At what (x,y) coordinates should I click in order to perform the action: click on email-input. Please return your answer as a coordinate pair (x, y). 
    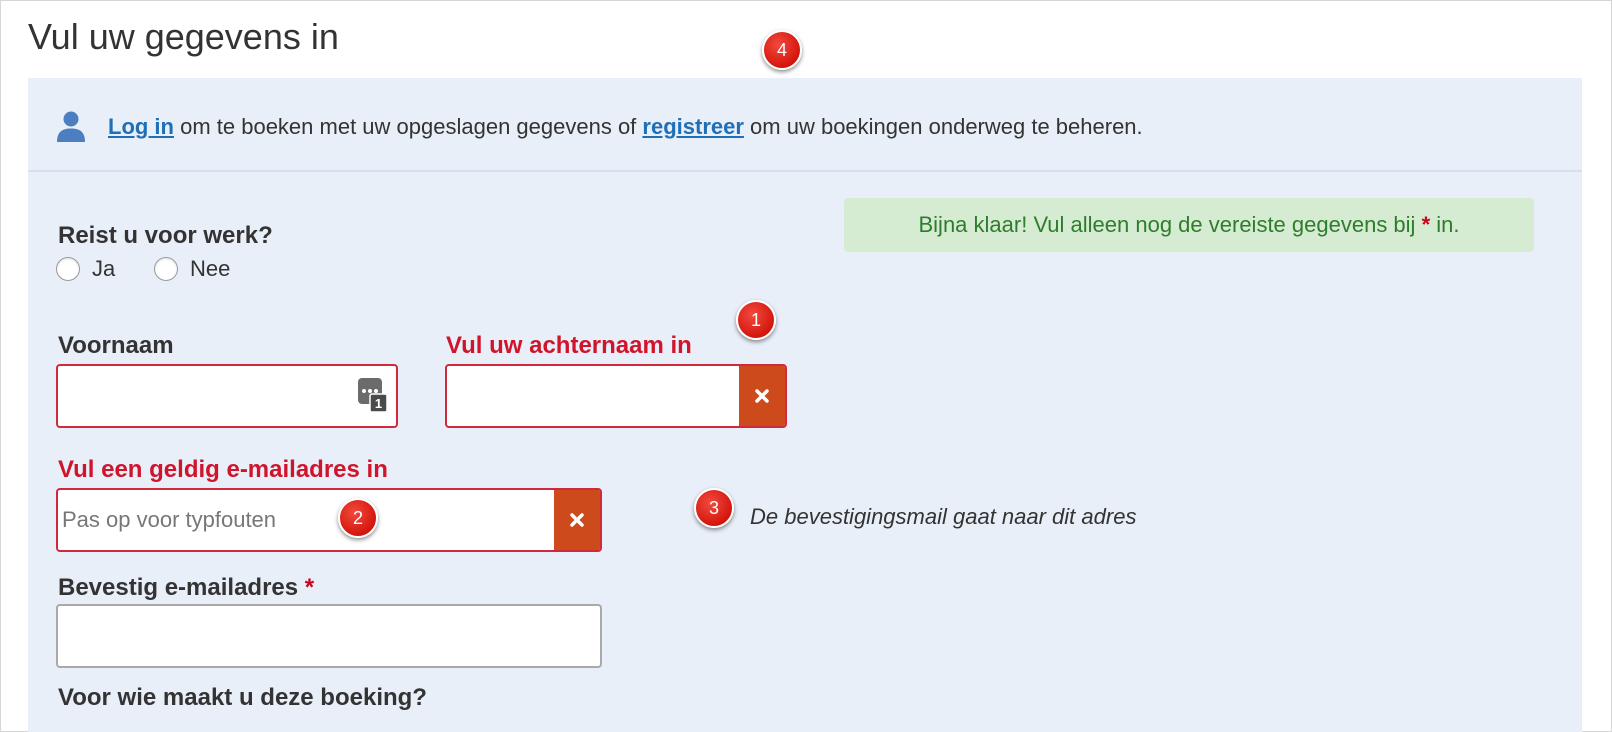
    Looking at the image, I should click on (302, 520).